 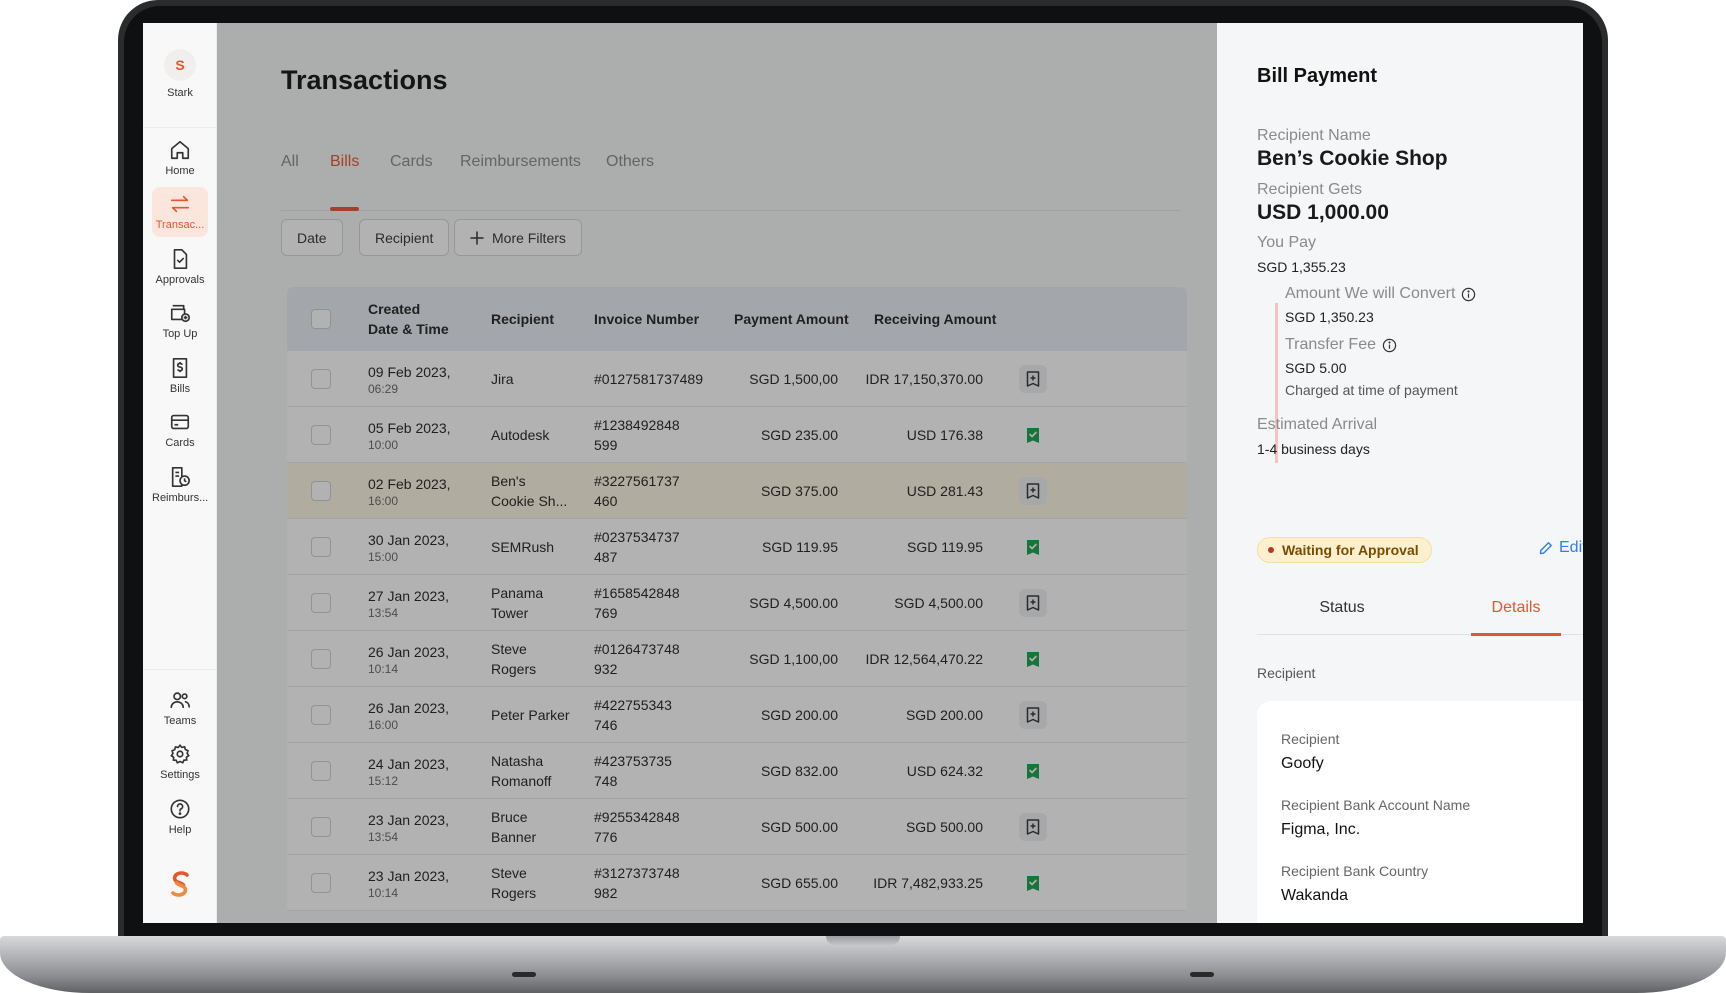 What do you see at coordinates (180, 884) in the screenshot?
I see `brand-logo` at bounding box center [180, 884].